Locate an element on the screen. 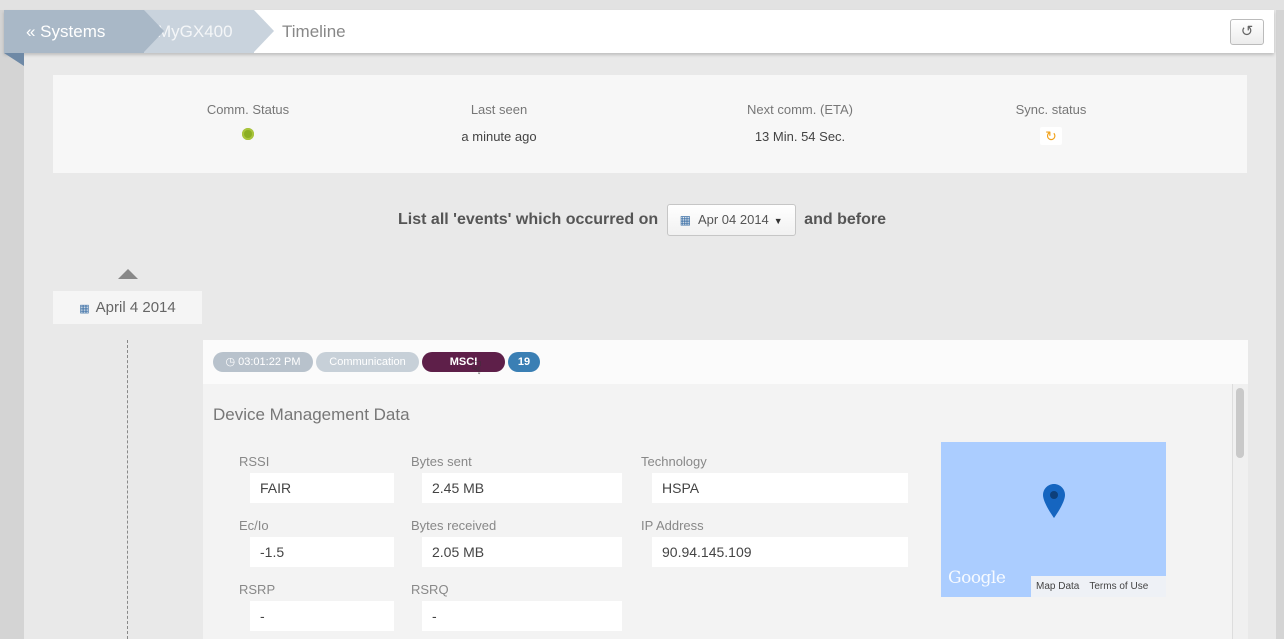  sync-status-label: Sync. status is located at coordinates (1051, 109).